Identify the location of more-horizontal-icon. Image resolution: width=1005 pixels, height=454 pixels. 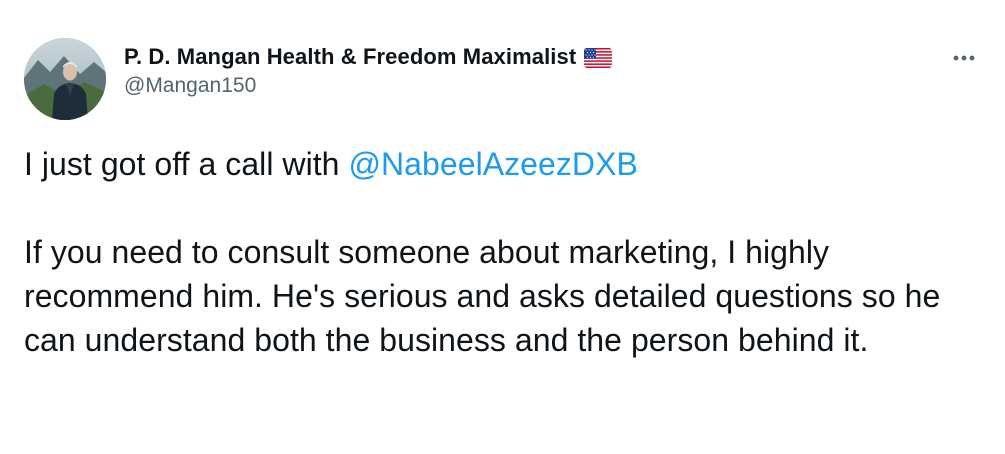
(964, 58).